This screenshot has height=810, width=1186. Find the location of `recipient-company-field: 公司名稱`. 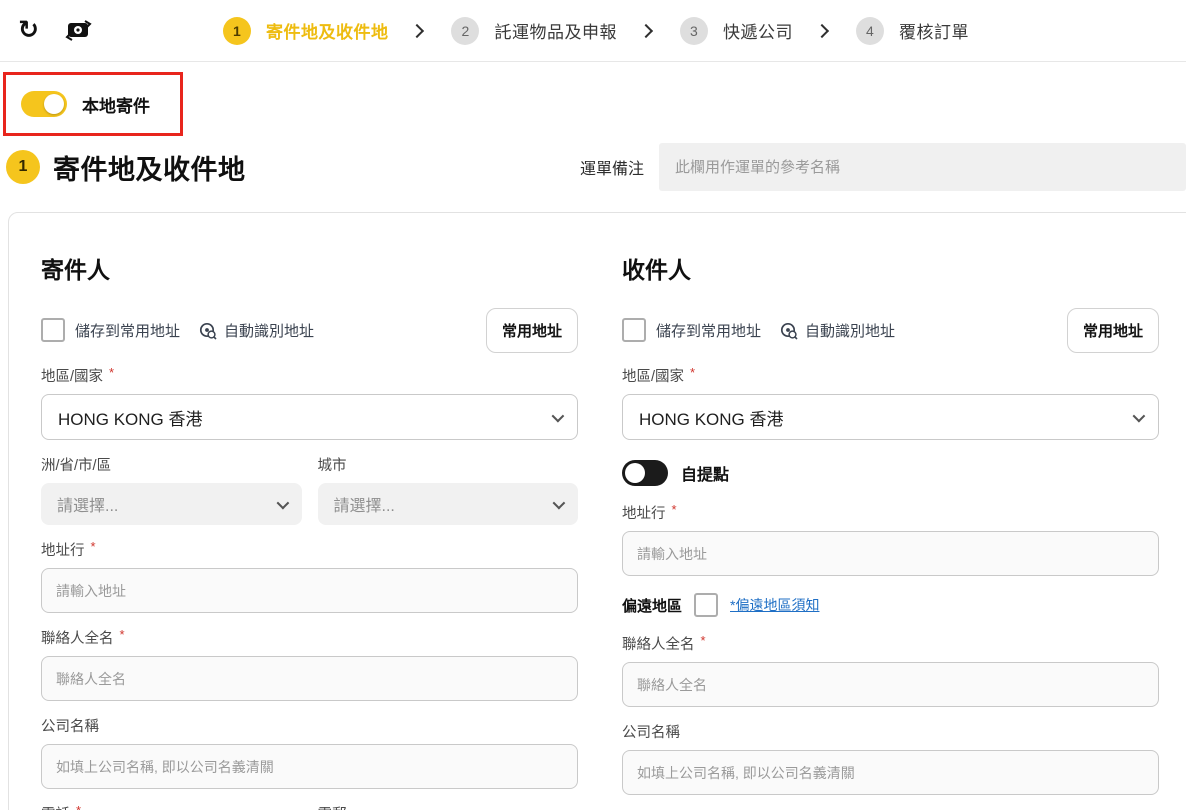

recipient-company-field: 公司名稱 is located at coordinates (890, 758).